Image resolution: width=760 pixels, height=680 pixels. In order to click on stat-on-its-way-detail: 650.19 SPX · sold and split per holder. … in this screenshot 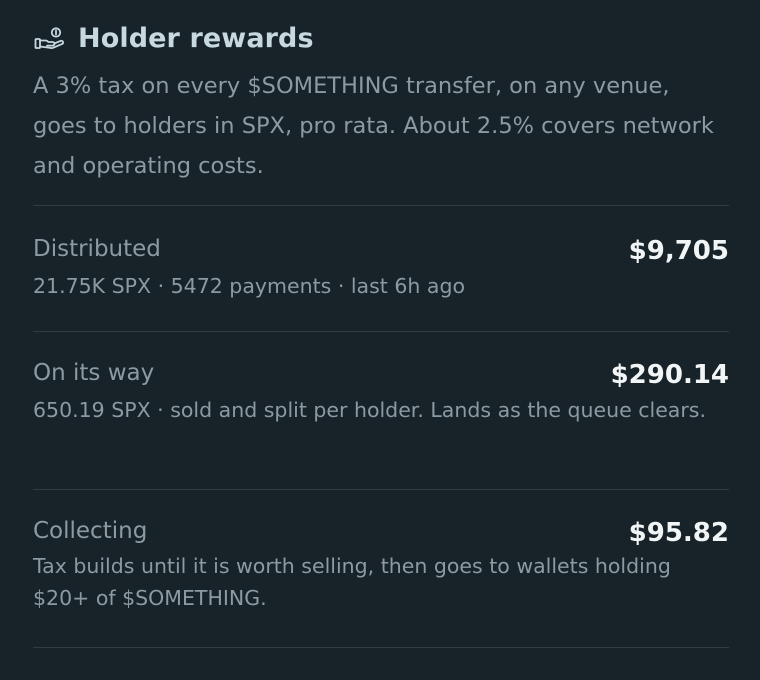, I will do `click(369, 410)`.